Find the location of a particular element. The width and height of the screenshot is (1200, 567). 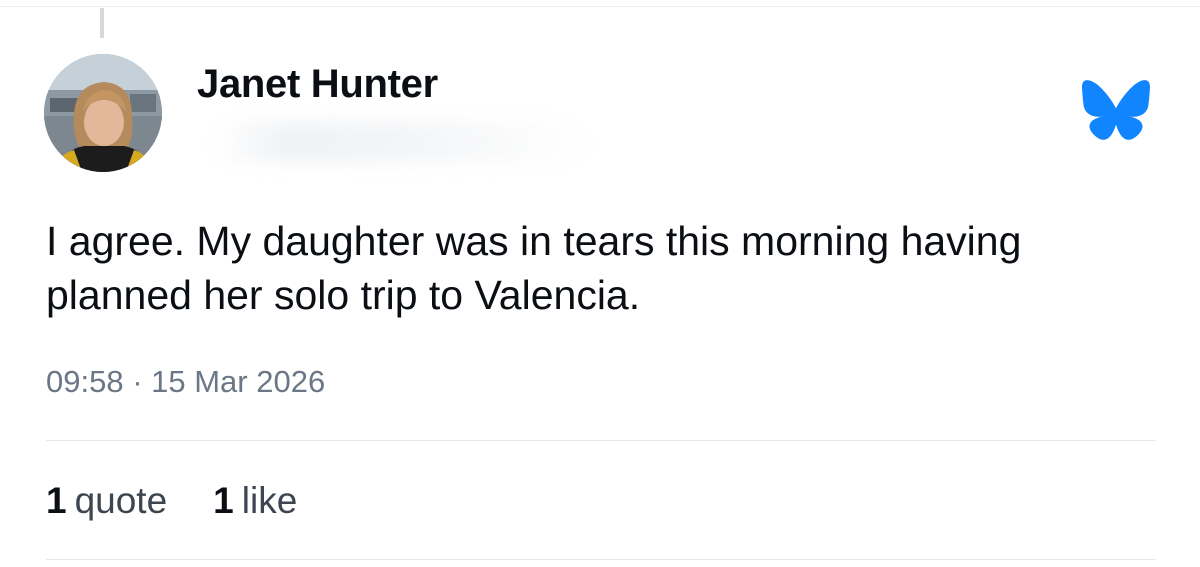

bluesky-butterfly-icon is located at coordinates (1116, 110).